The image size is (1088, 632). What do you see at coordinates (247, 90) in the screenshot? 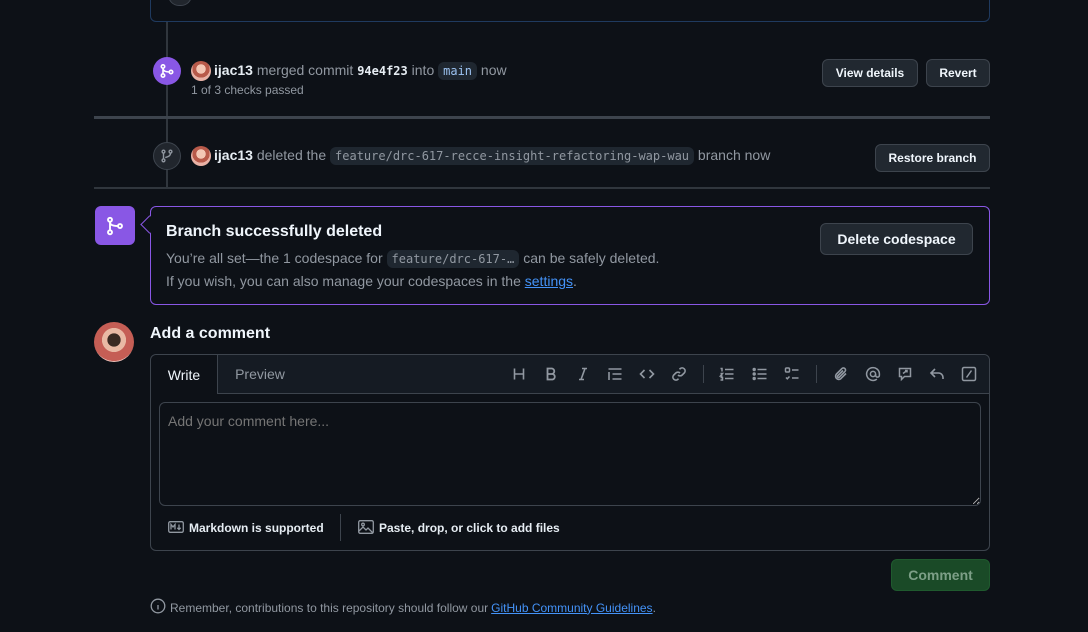
I see `checks-status: 1 of 3 checks passed` at bounding box center [247, 90].